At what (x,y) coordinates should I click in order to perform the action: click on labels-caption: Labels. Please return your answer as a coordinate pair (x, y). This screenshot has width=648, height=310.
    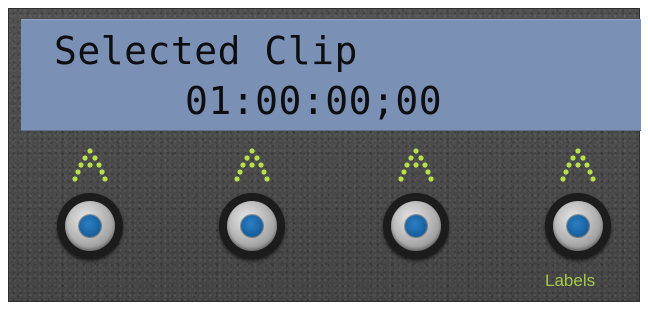
    Looking at the image, I should click on (570, 280).